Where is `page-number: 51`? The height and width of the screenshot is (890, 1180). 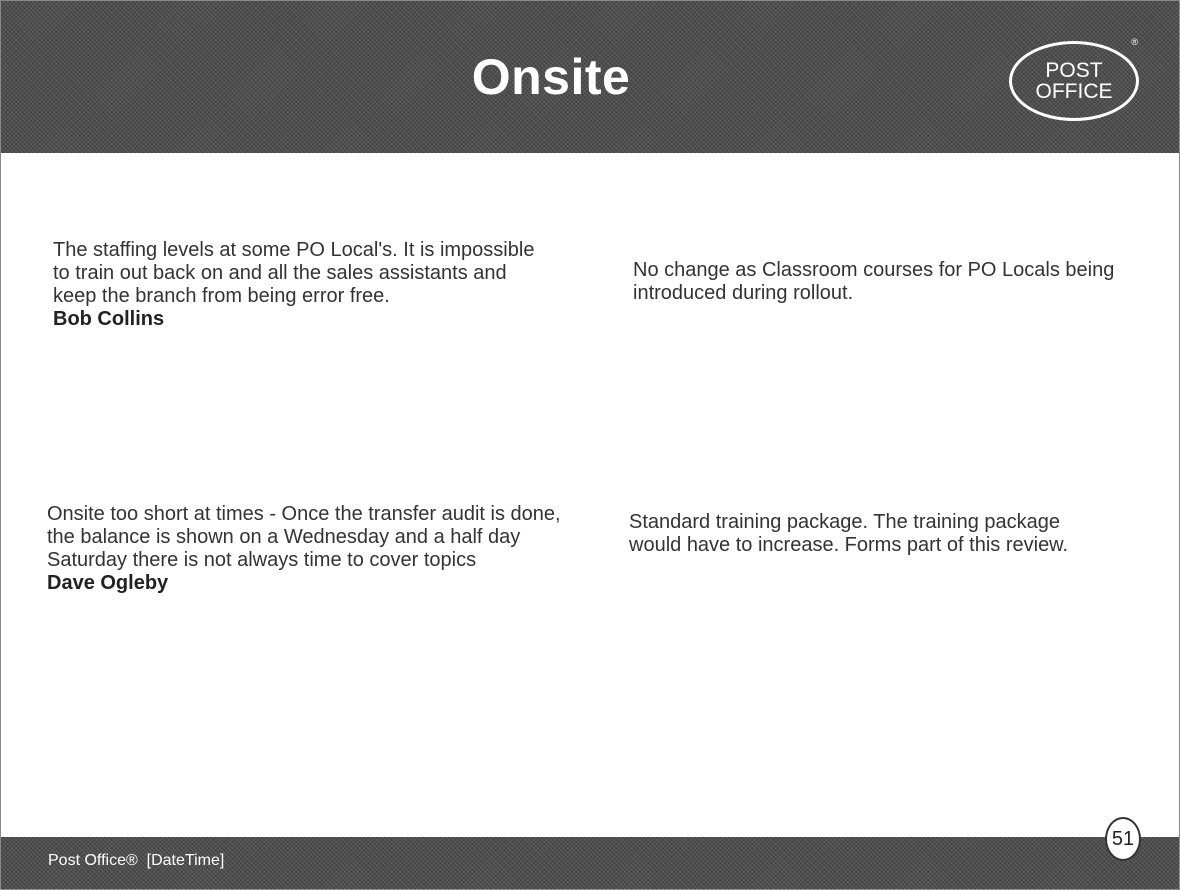
page-number: 51 is located at coordinates (1123, 839).